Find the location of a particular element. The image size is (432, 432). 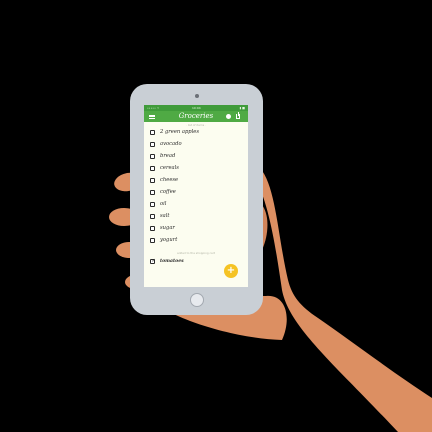

item-label: coffee is located at coordinates (168, 192).